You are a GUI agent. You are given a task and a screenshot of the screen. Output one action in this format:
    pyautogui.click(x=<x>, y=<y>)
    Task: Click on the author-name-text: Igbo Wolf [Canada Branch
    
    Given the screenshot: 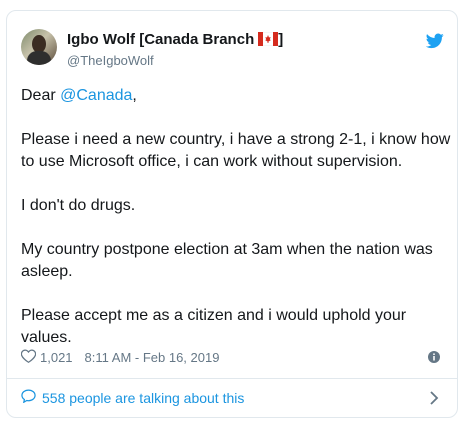 What is the action you would take?
    pyautogui.click(x=161, y=39)
    